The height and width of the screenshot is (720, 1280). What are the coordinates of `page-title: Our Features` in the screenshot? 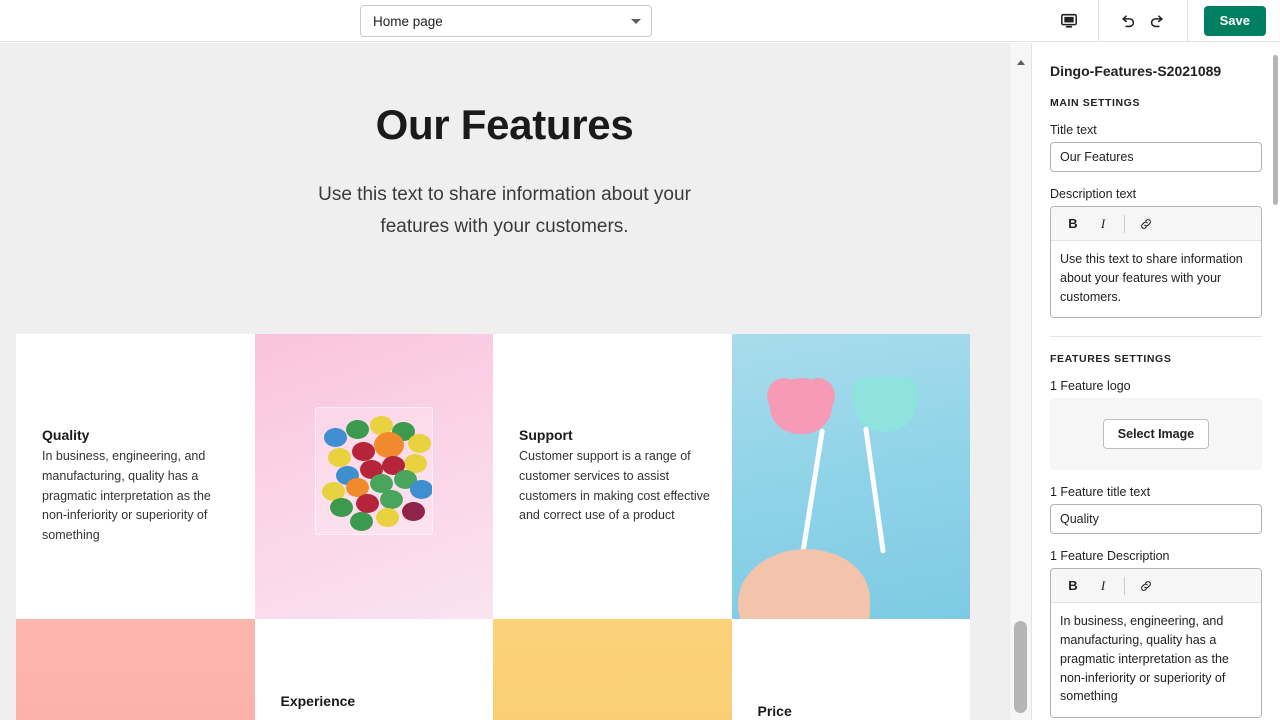 It's located at (504, 124).